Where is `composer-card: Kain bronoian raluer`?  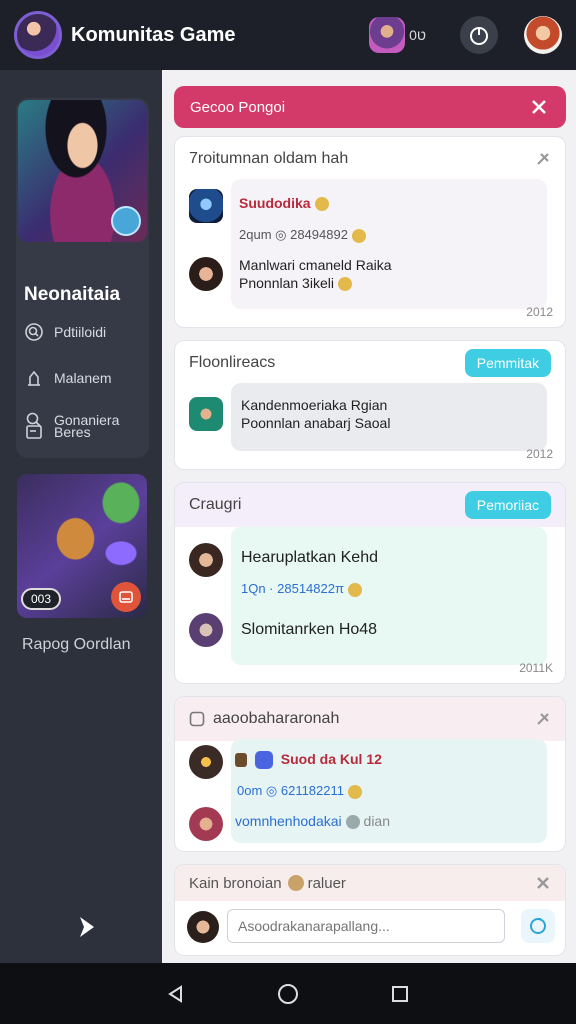
composer-card: Kain bronoian raluer is located at coordinates (370, 910).